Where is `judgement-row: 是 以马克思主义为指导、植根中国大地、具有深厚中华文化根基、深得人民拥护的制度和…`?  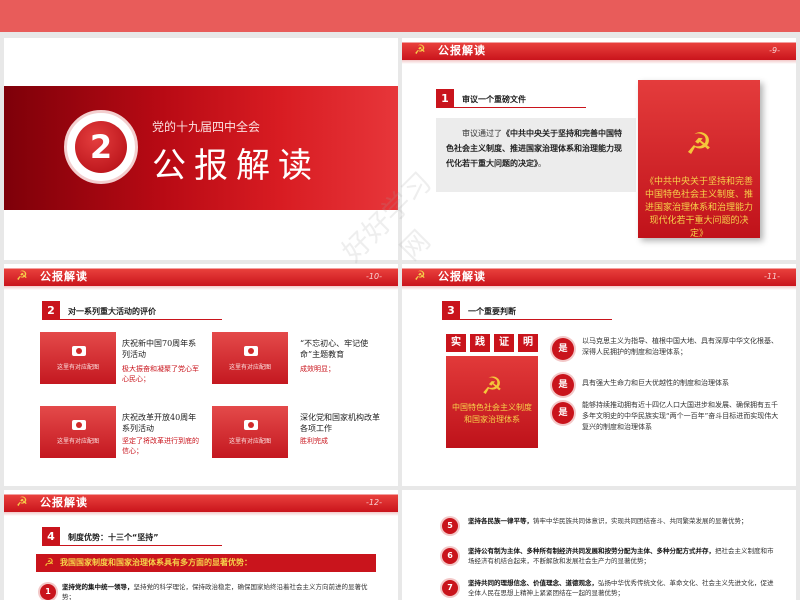 judgement-row: 是 以马克思主义为指导、植根中国大地、具有深厚中华文化根基、深得人民拥护的制度和… is located at coordinates (667, 351).